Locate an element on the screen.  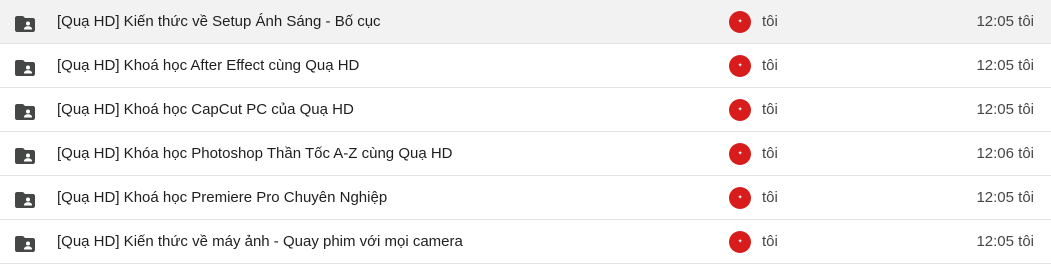
modified-label: 12:06 tôi is located at coordinates (1005, 153).